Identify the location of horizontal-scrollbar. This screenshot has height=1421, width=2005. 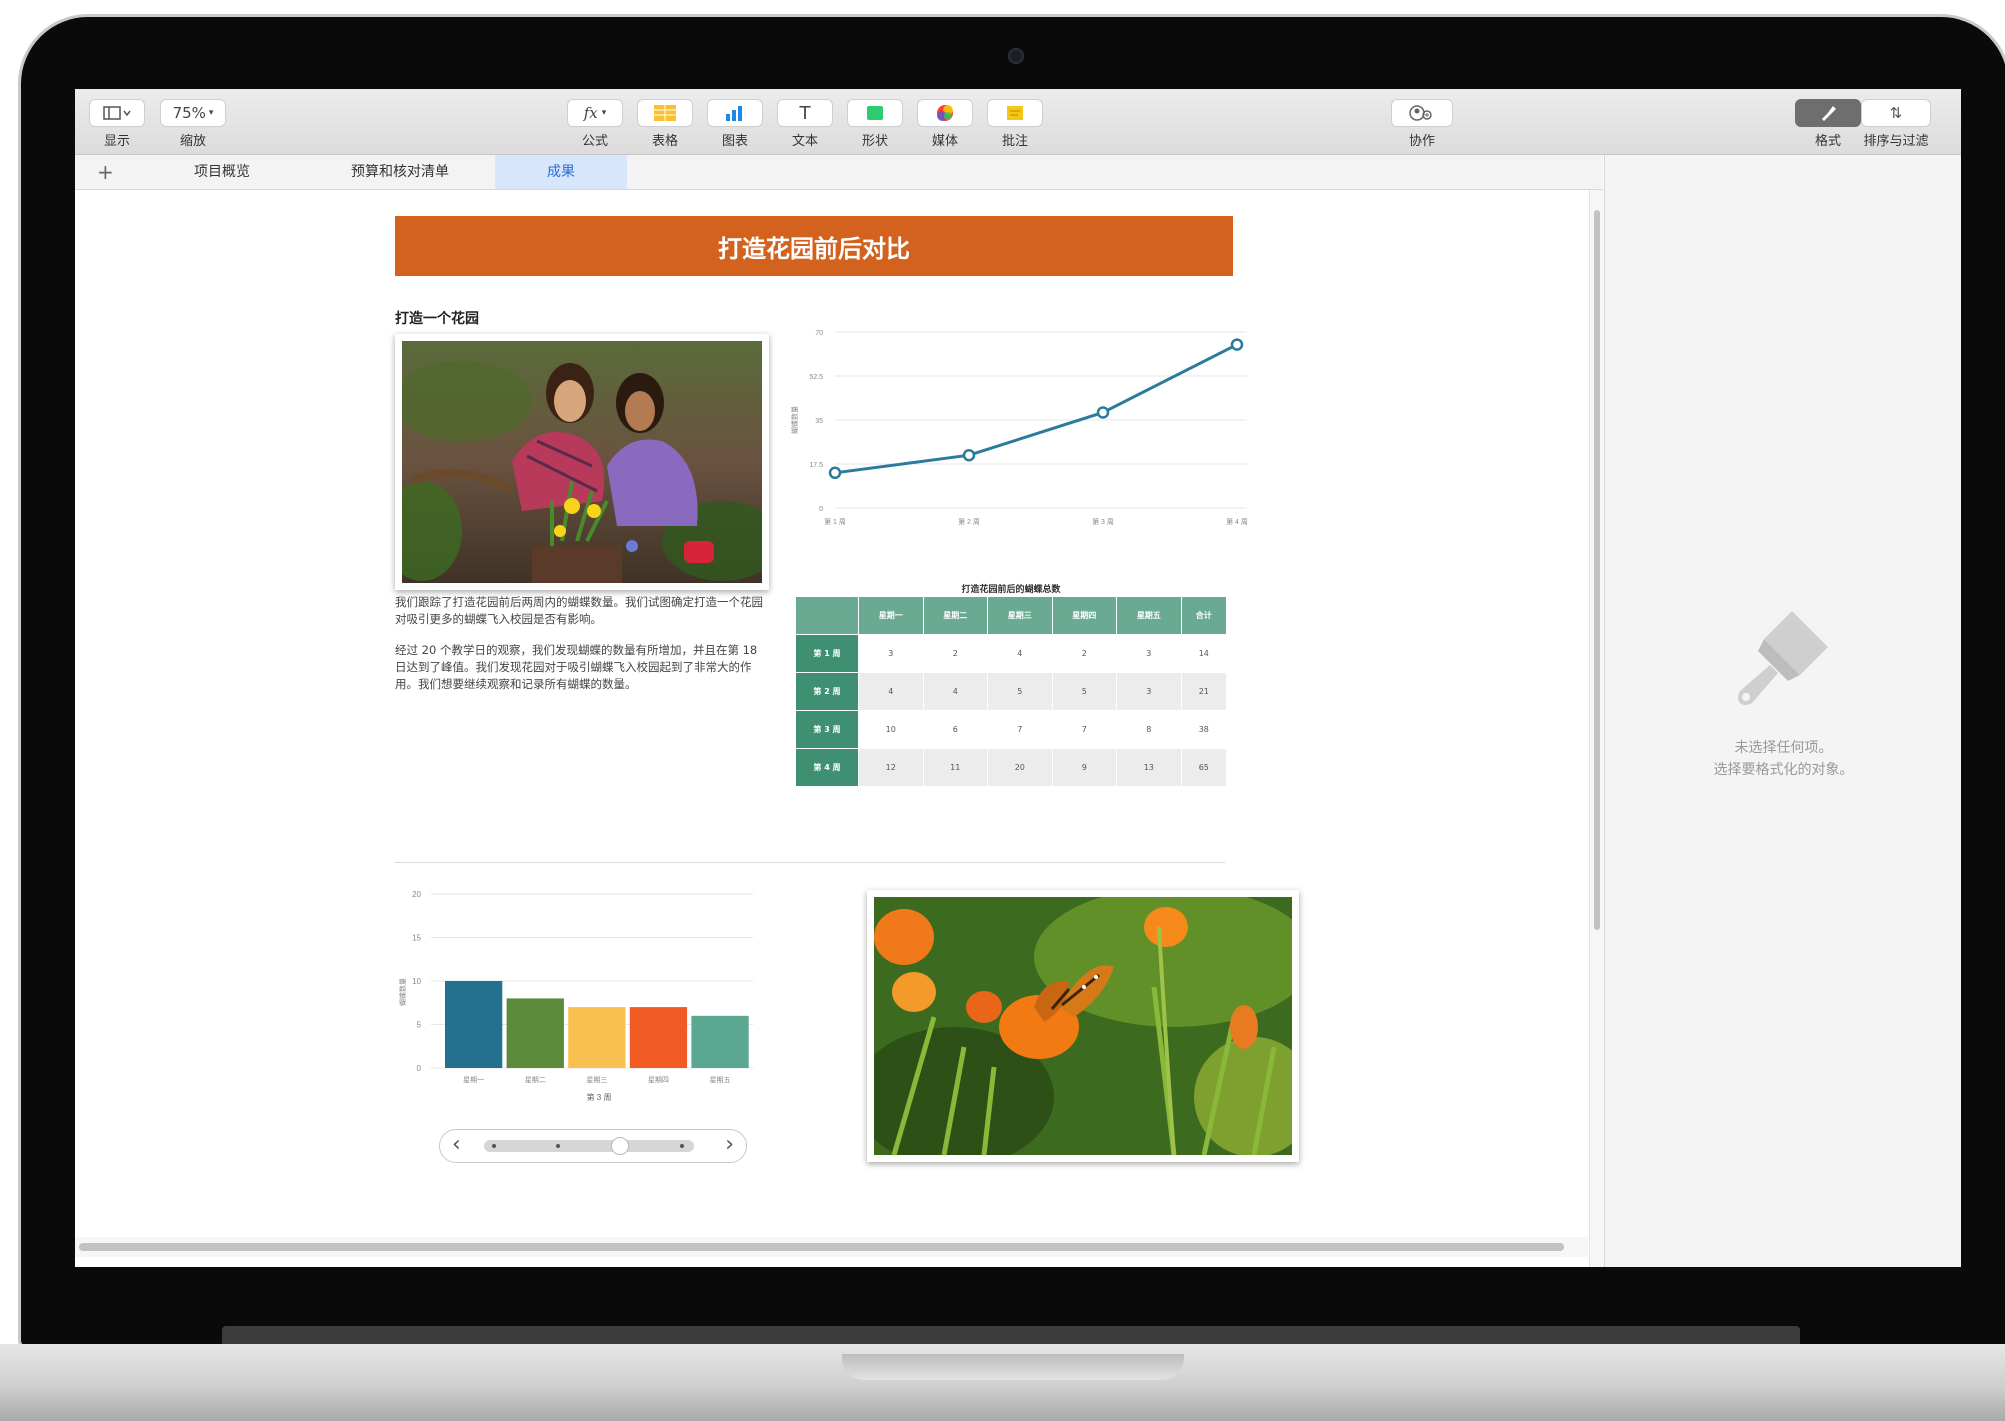
(831, 1247).